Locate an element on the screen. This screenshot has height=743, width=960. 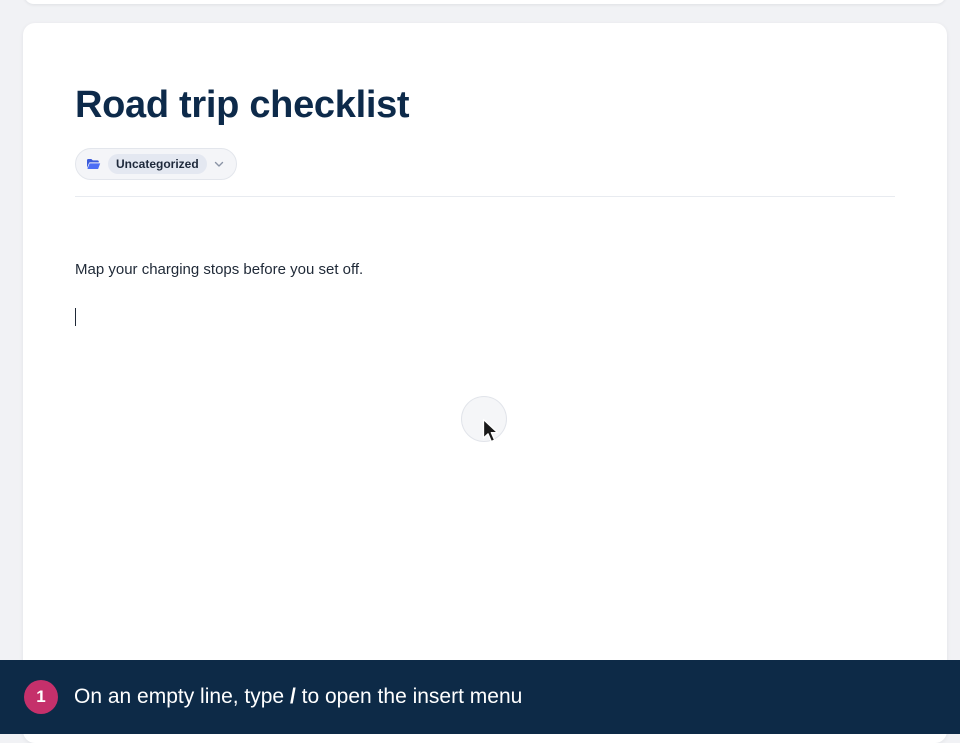
header-divider is located at coordinates (485, 196).